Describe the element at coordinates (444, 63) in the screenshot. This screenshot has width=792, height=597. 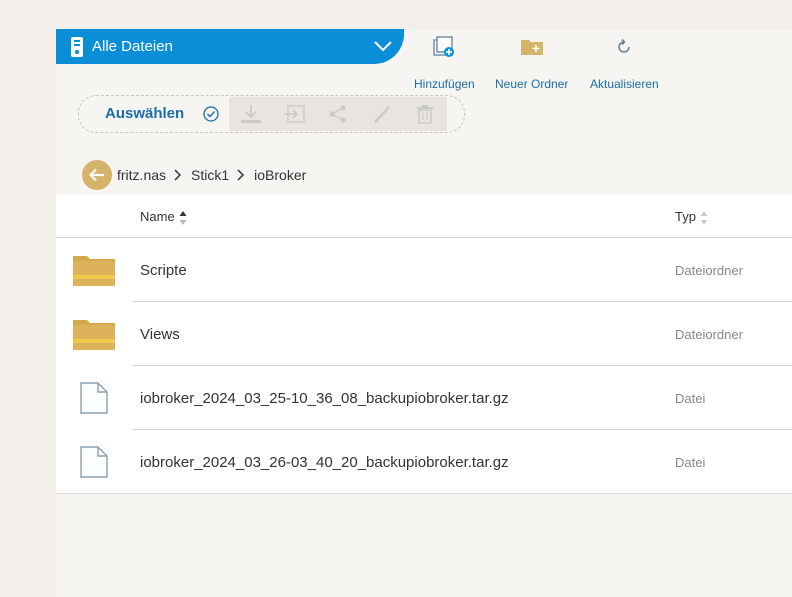
I see `add-button: Hinzufügen` at that location.